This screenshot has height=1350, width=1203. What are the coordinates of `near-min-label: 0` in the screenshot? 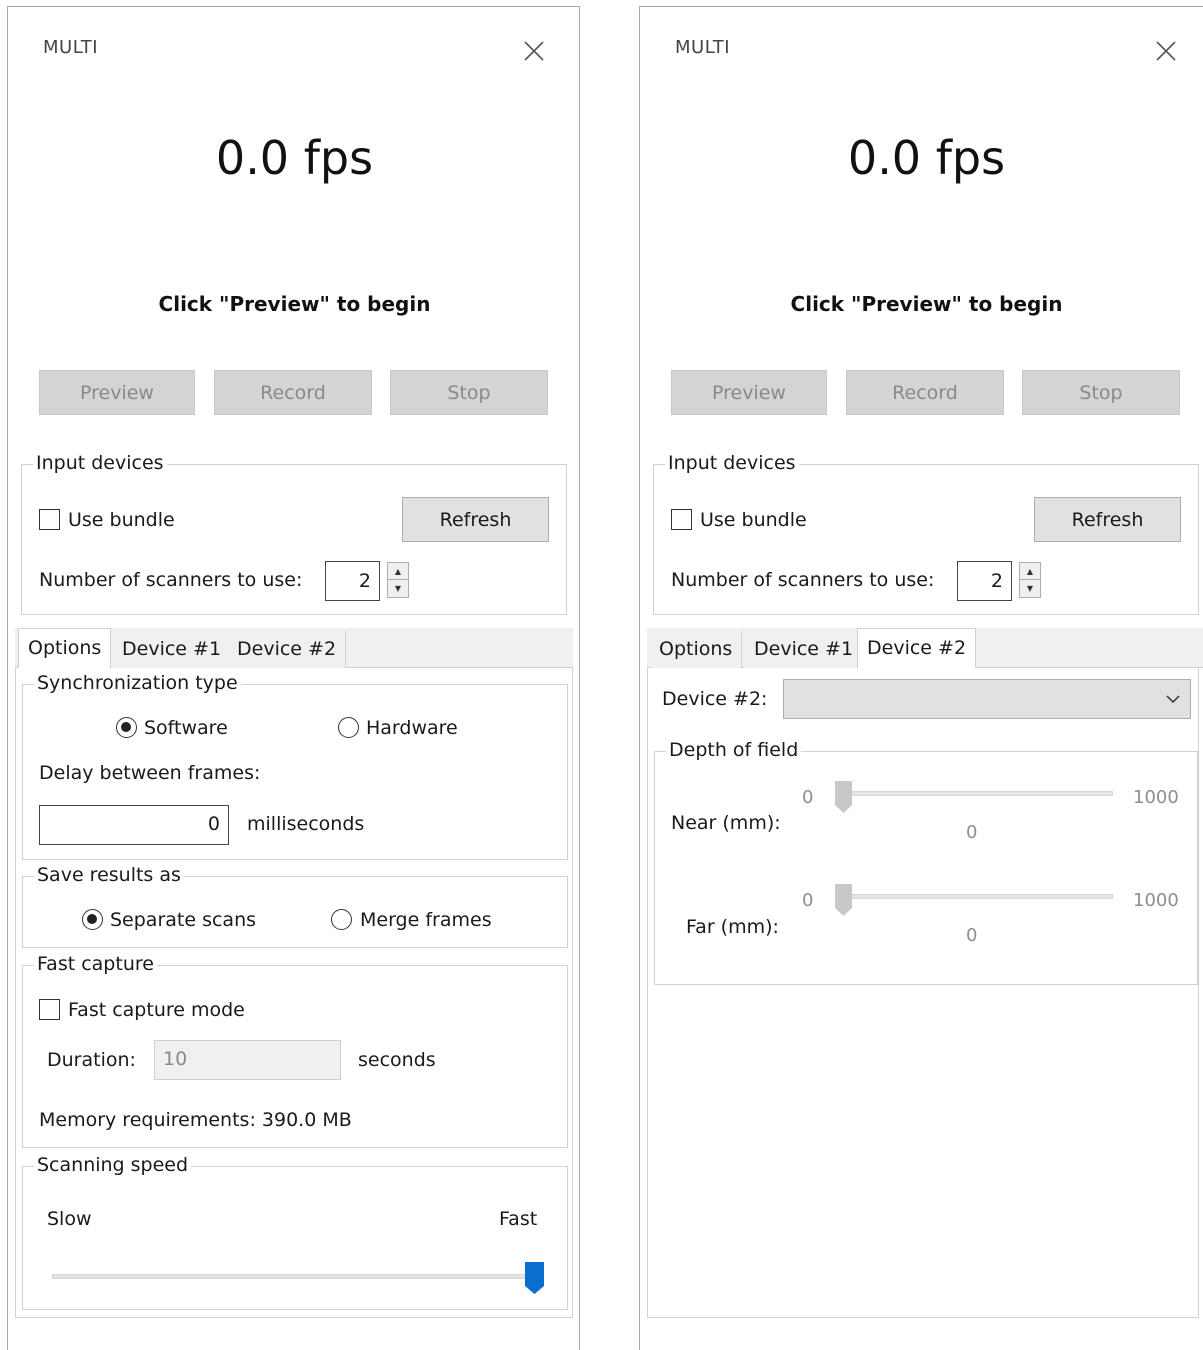 It's located at (808, 797).